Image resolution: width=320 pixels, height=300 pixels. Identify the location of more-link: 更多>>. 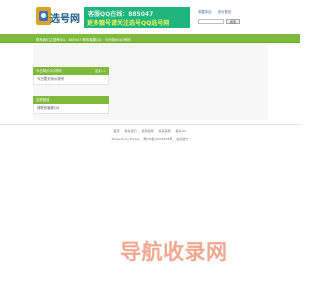
(100, 71).